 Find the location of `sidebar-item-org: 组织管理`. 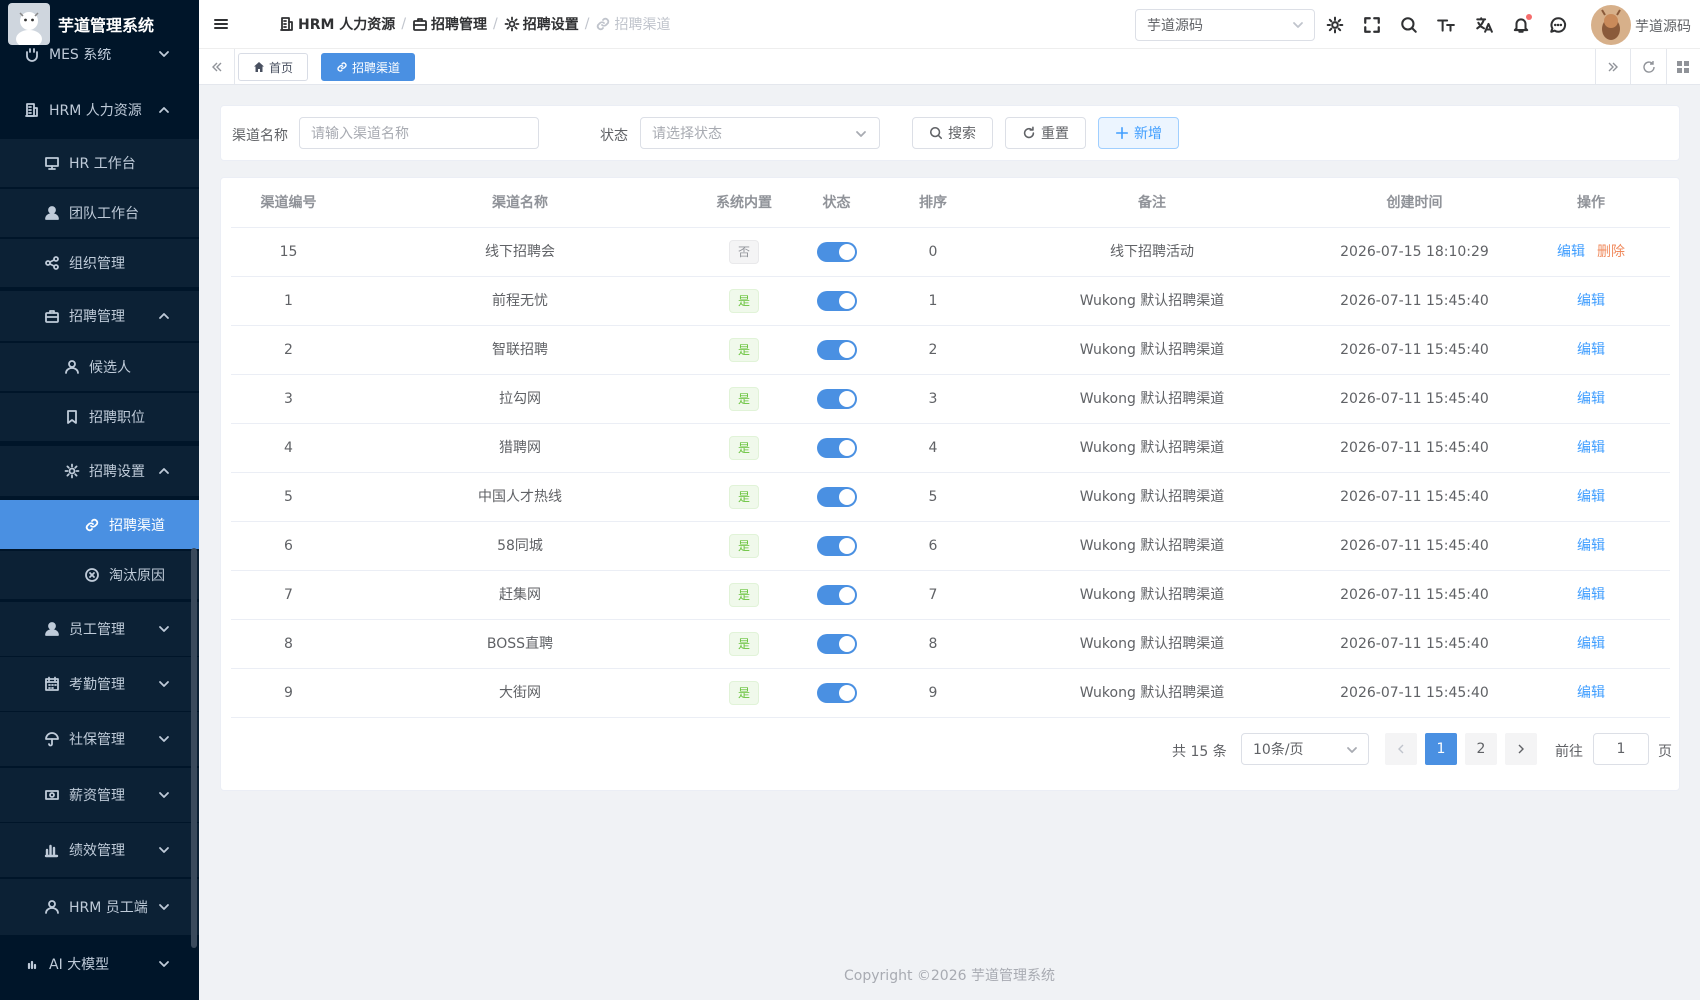

sidebar-item-org: 组织管理 is located at coordinates (99, 263).